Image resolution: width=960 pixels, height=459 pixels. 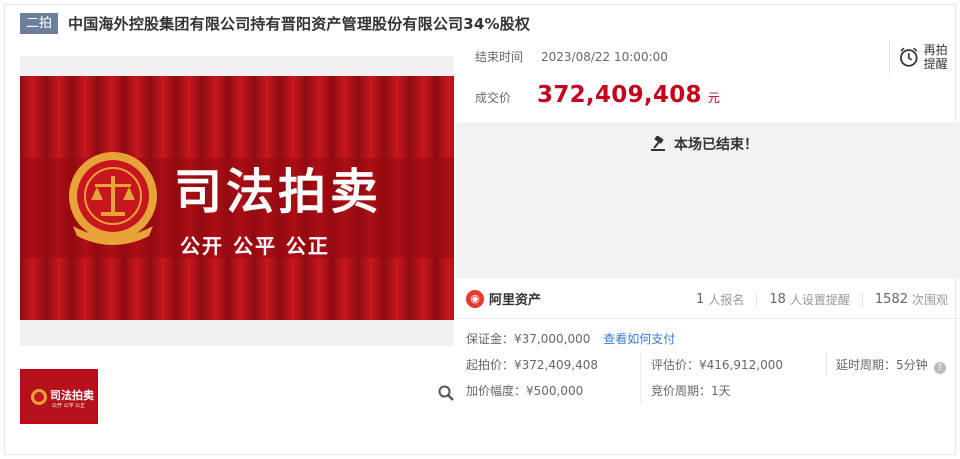 What do you see at coordinates (299, 23) in the screenshot?
I see `page-title: 中国海外控股集团有限公司持有晋阳资产管理股份有限公司34%股权` at bounding box center [299, 23].